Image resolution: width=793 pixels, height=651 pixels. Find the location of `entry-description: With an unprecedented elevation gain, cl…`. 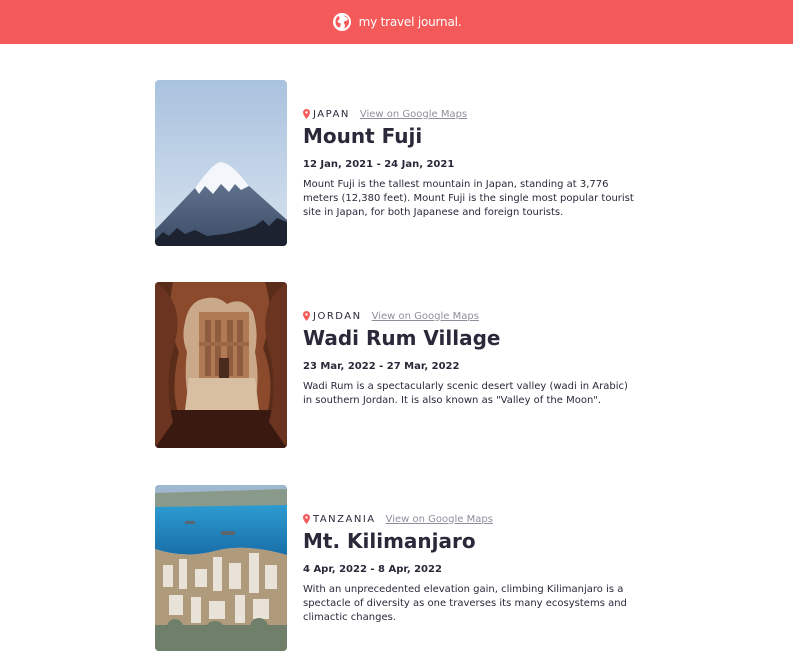

entry-description: With an unprecedented elevation gain, cl… is located at coordinates (465, 603).